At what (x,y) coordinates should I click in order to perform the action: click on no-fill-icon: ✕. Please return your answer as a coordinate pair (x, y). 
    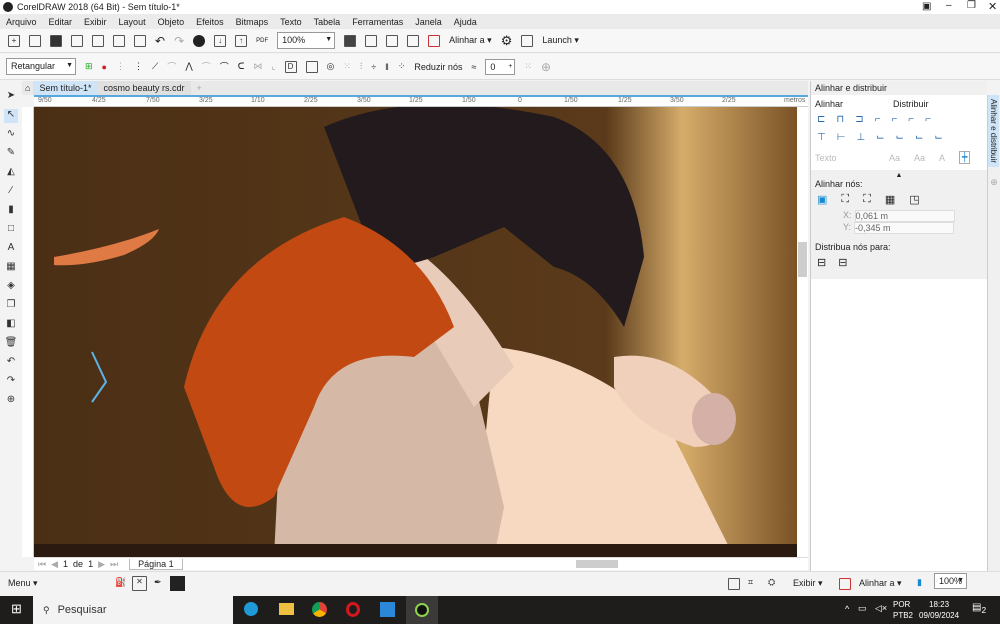
    Looking at the image, I should click on (139, 583).